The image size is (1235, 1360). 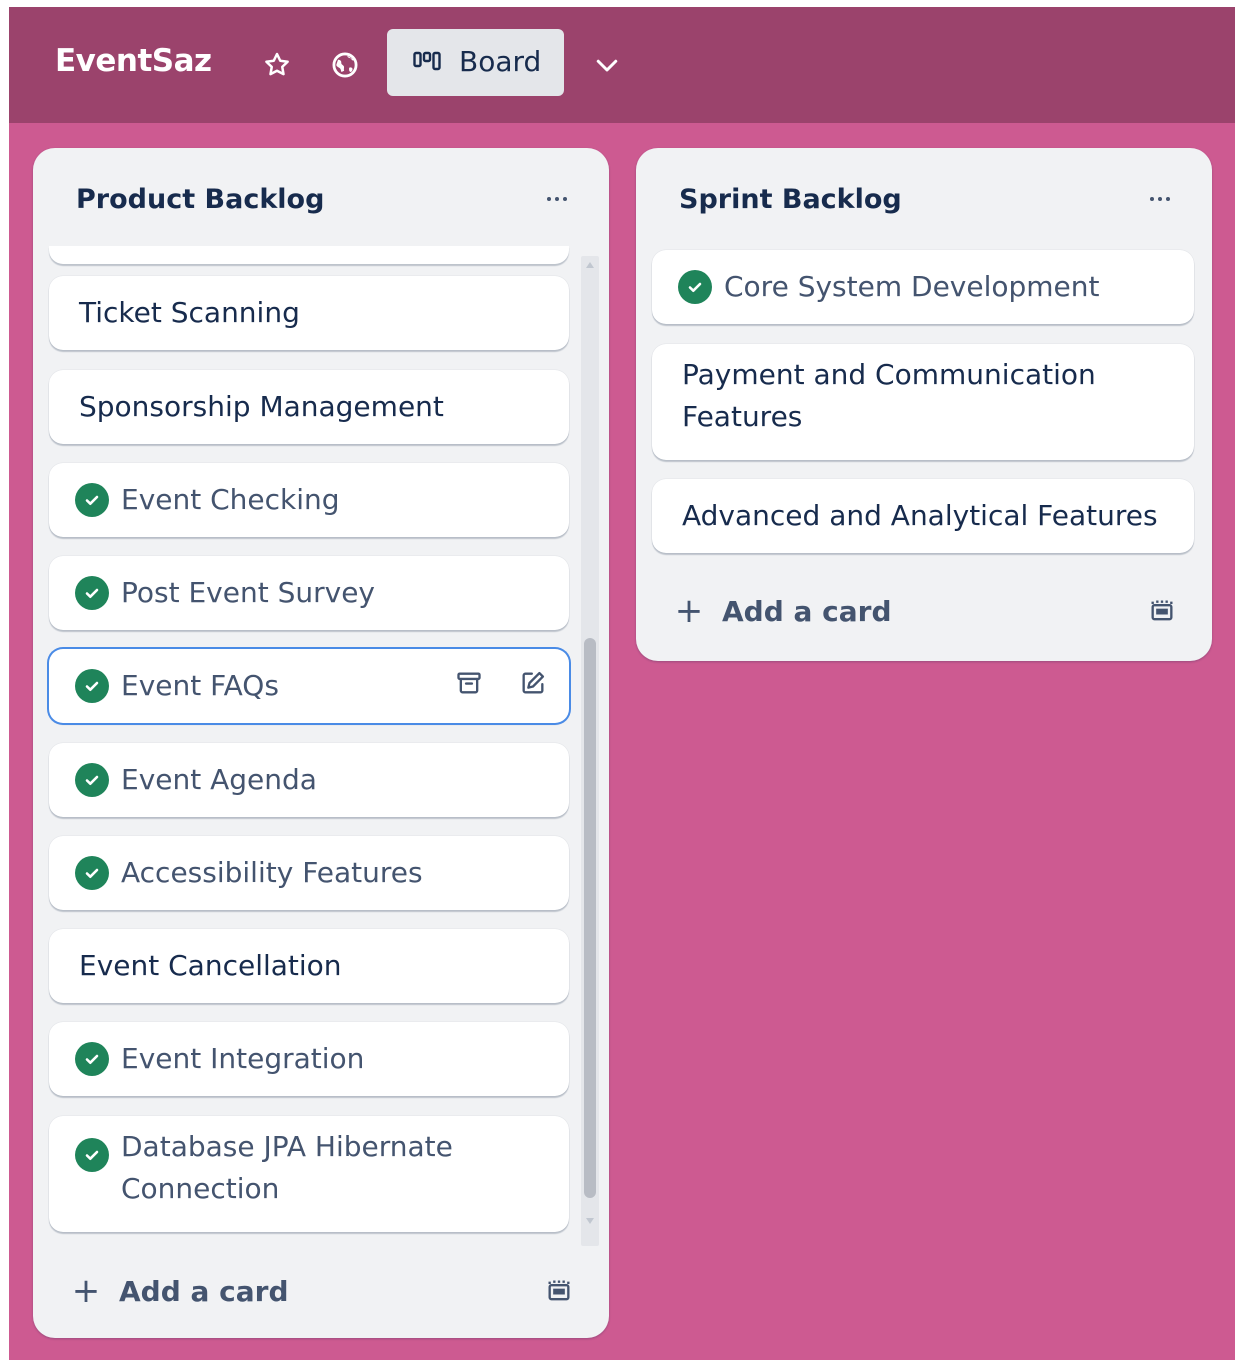 What do you see at coordinates (219, 779) in the screenshot?
I see `card-title: Event Agenda` at bounding box center [219, 779].